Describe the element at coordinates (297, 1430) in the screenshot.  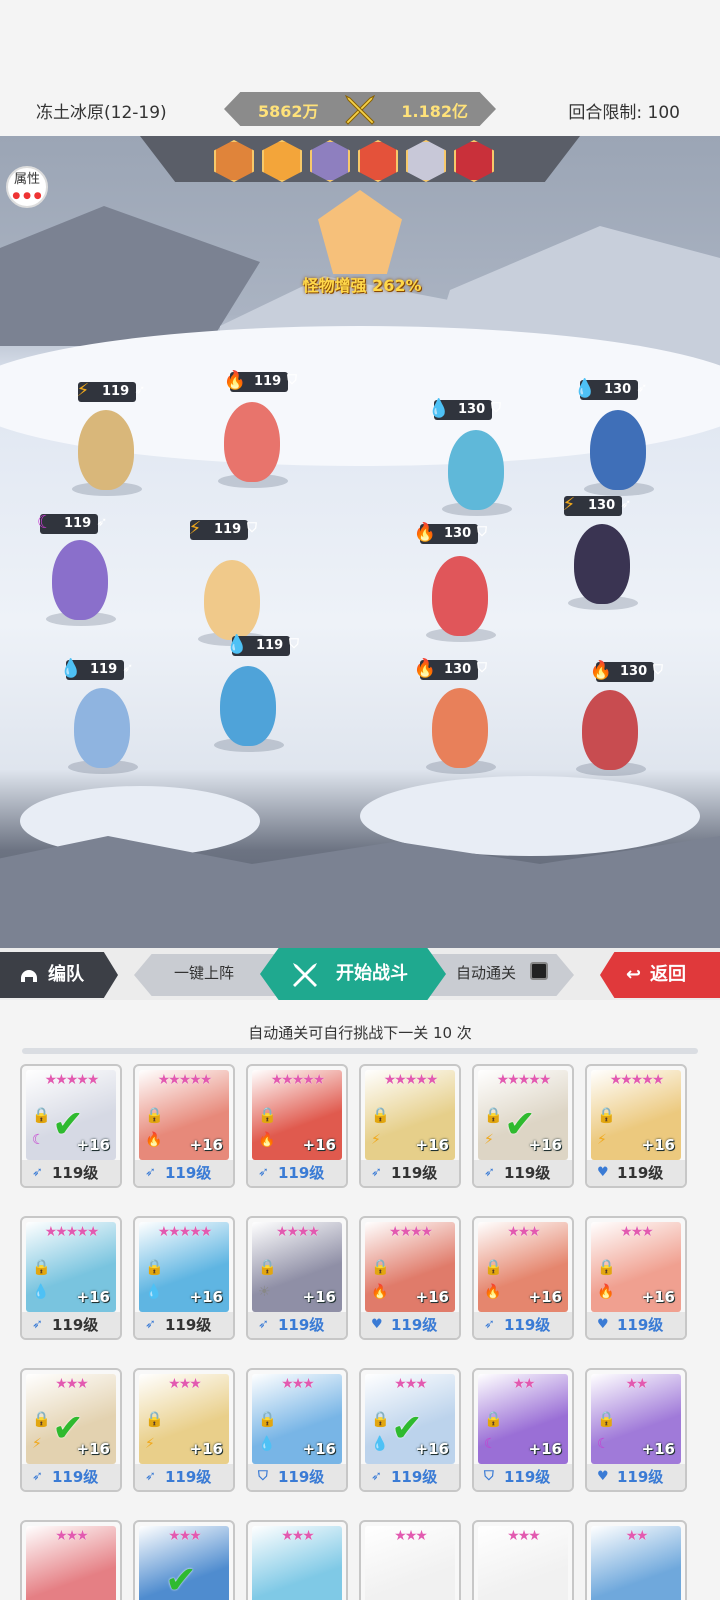
I see `hero-card: ★★★ 🔒 💧 +16 ⛉ 119级` at that location.